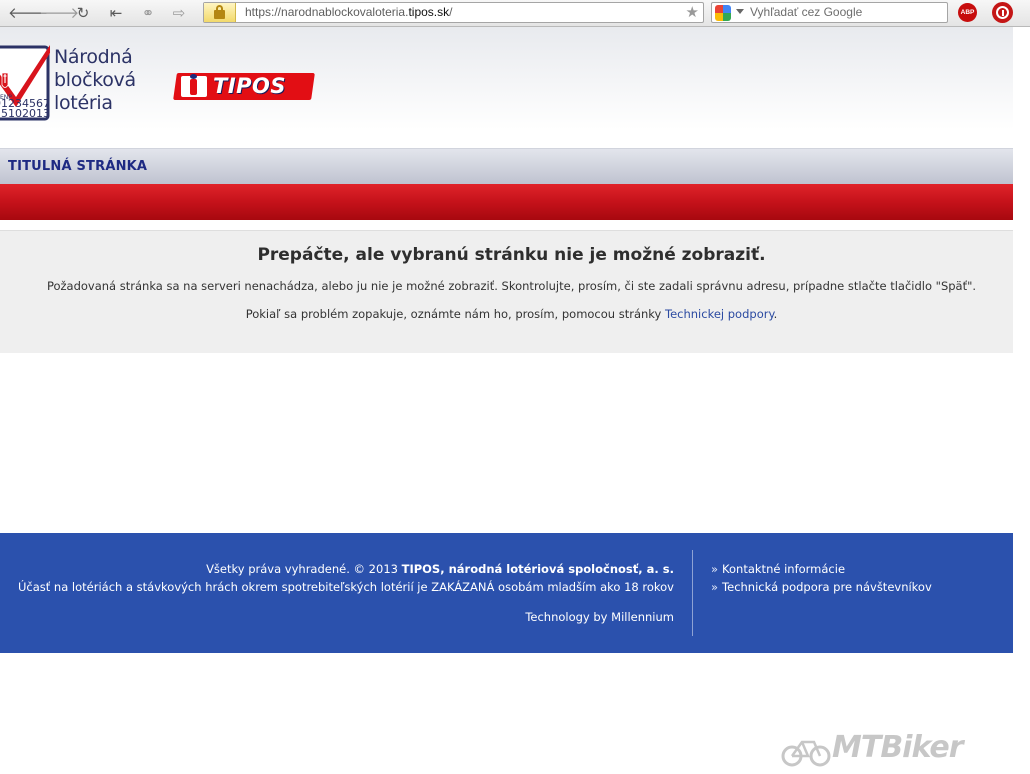 The width and height of the screenshot is (1030, 774). What do you see at coordinates (250, 86) in the screenshot?
I see `tipos-logo-text: TIPOS` at bounding box center [250, 86].